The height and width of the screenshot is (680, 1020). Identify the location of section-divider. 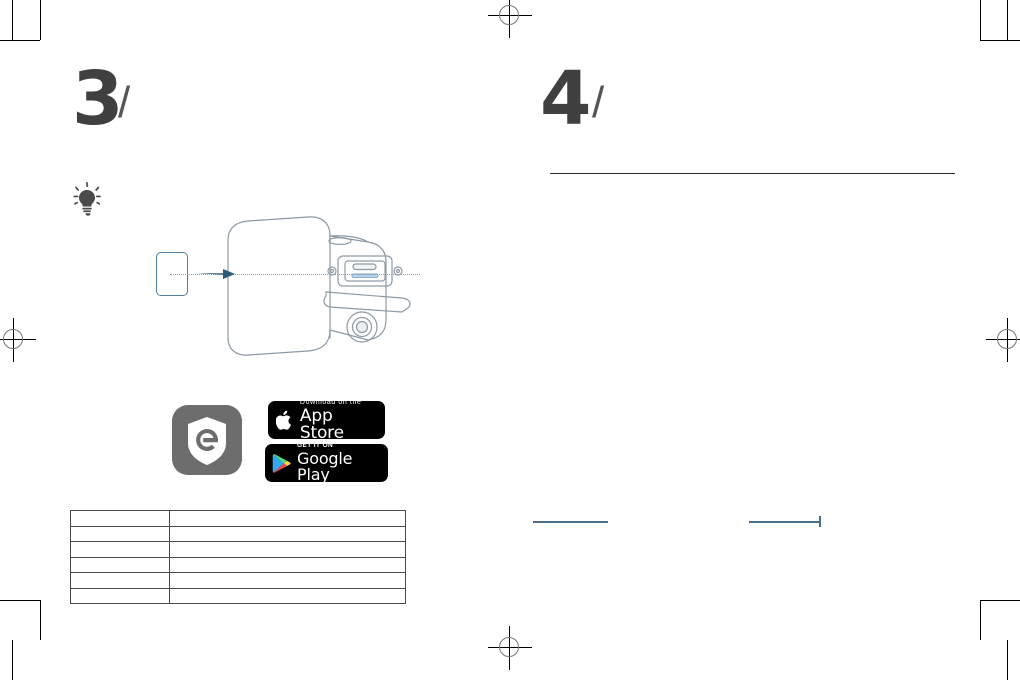
(752, 173).